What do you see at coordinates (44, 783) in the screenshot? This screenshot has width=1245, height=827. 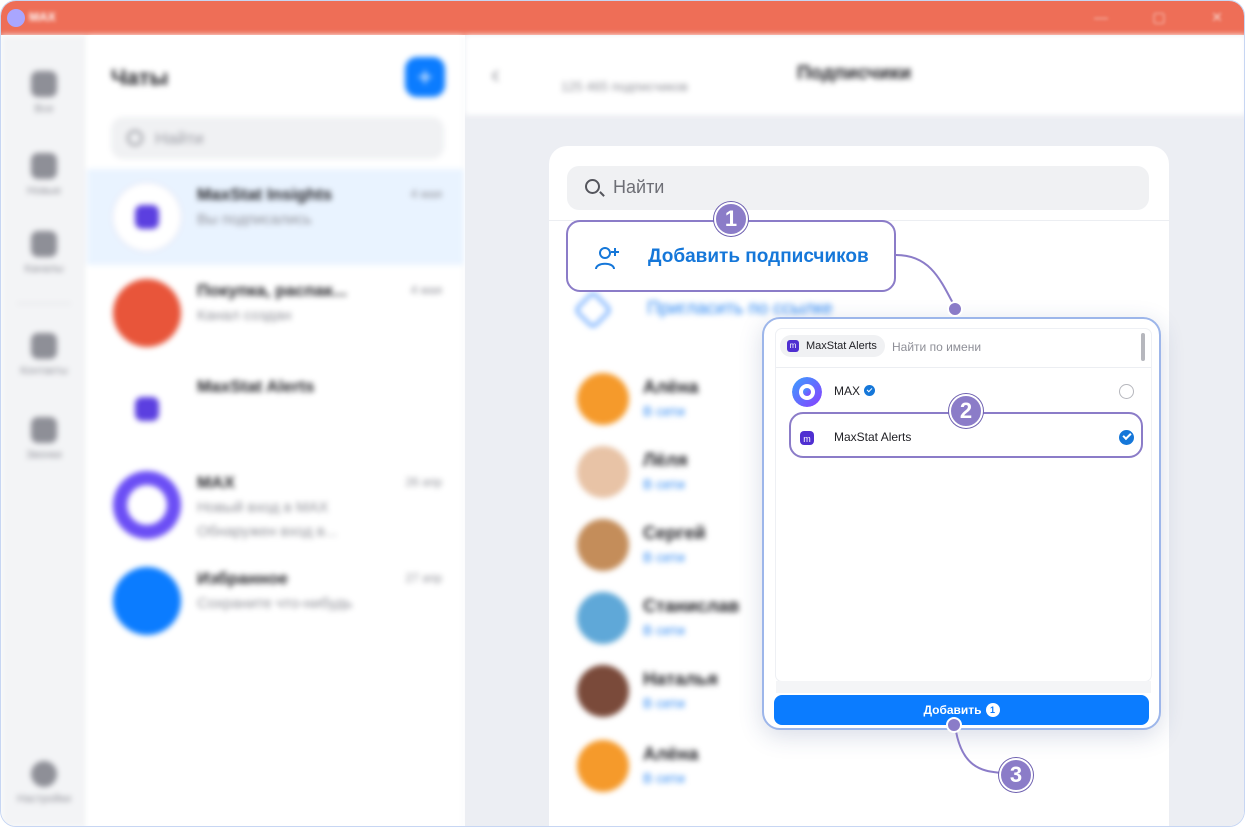 I see `rail-item-settings: Настройки` at bounding box center [44, 783].